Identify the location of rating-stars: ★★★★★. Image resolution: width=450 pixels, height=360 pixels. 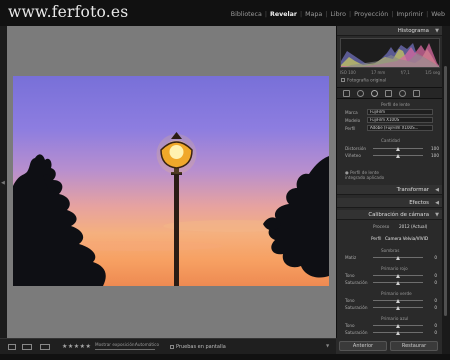
(76, 346).